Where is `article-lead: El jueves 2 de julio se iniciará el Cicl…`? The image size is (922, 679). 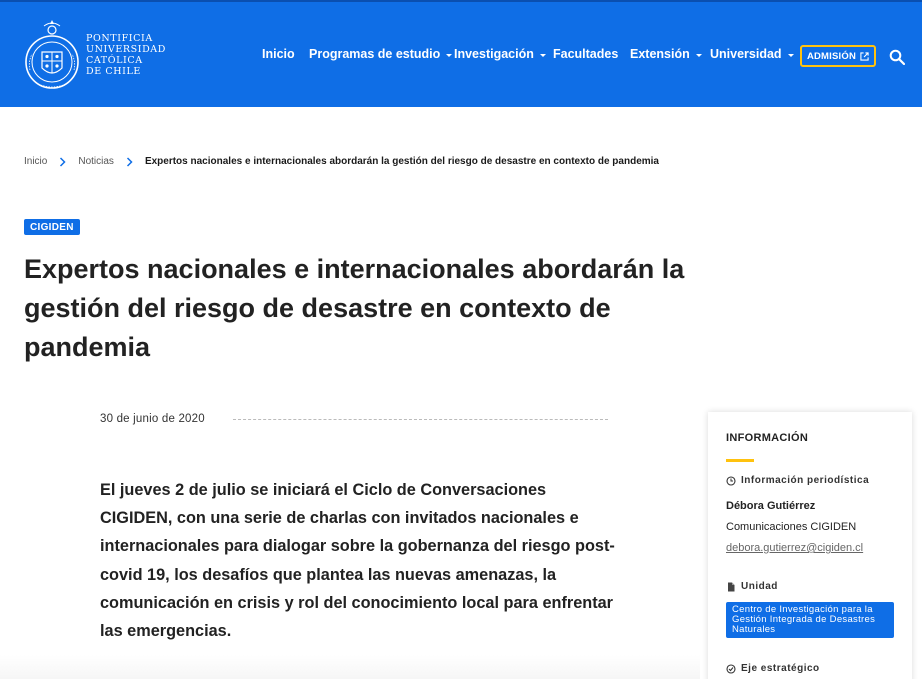
article-lead: El jueves 2 de julio se iniciará el Cicl… is located at coordinates (357, 561).